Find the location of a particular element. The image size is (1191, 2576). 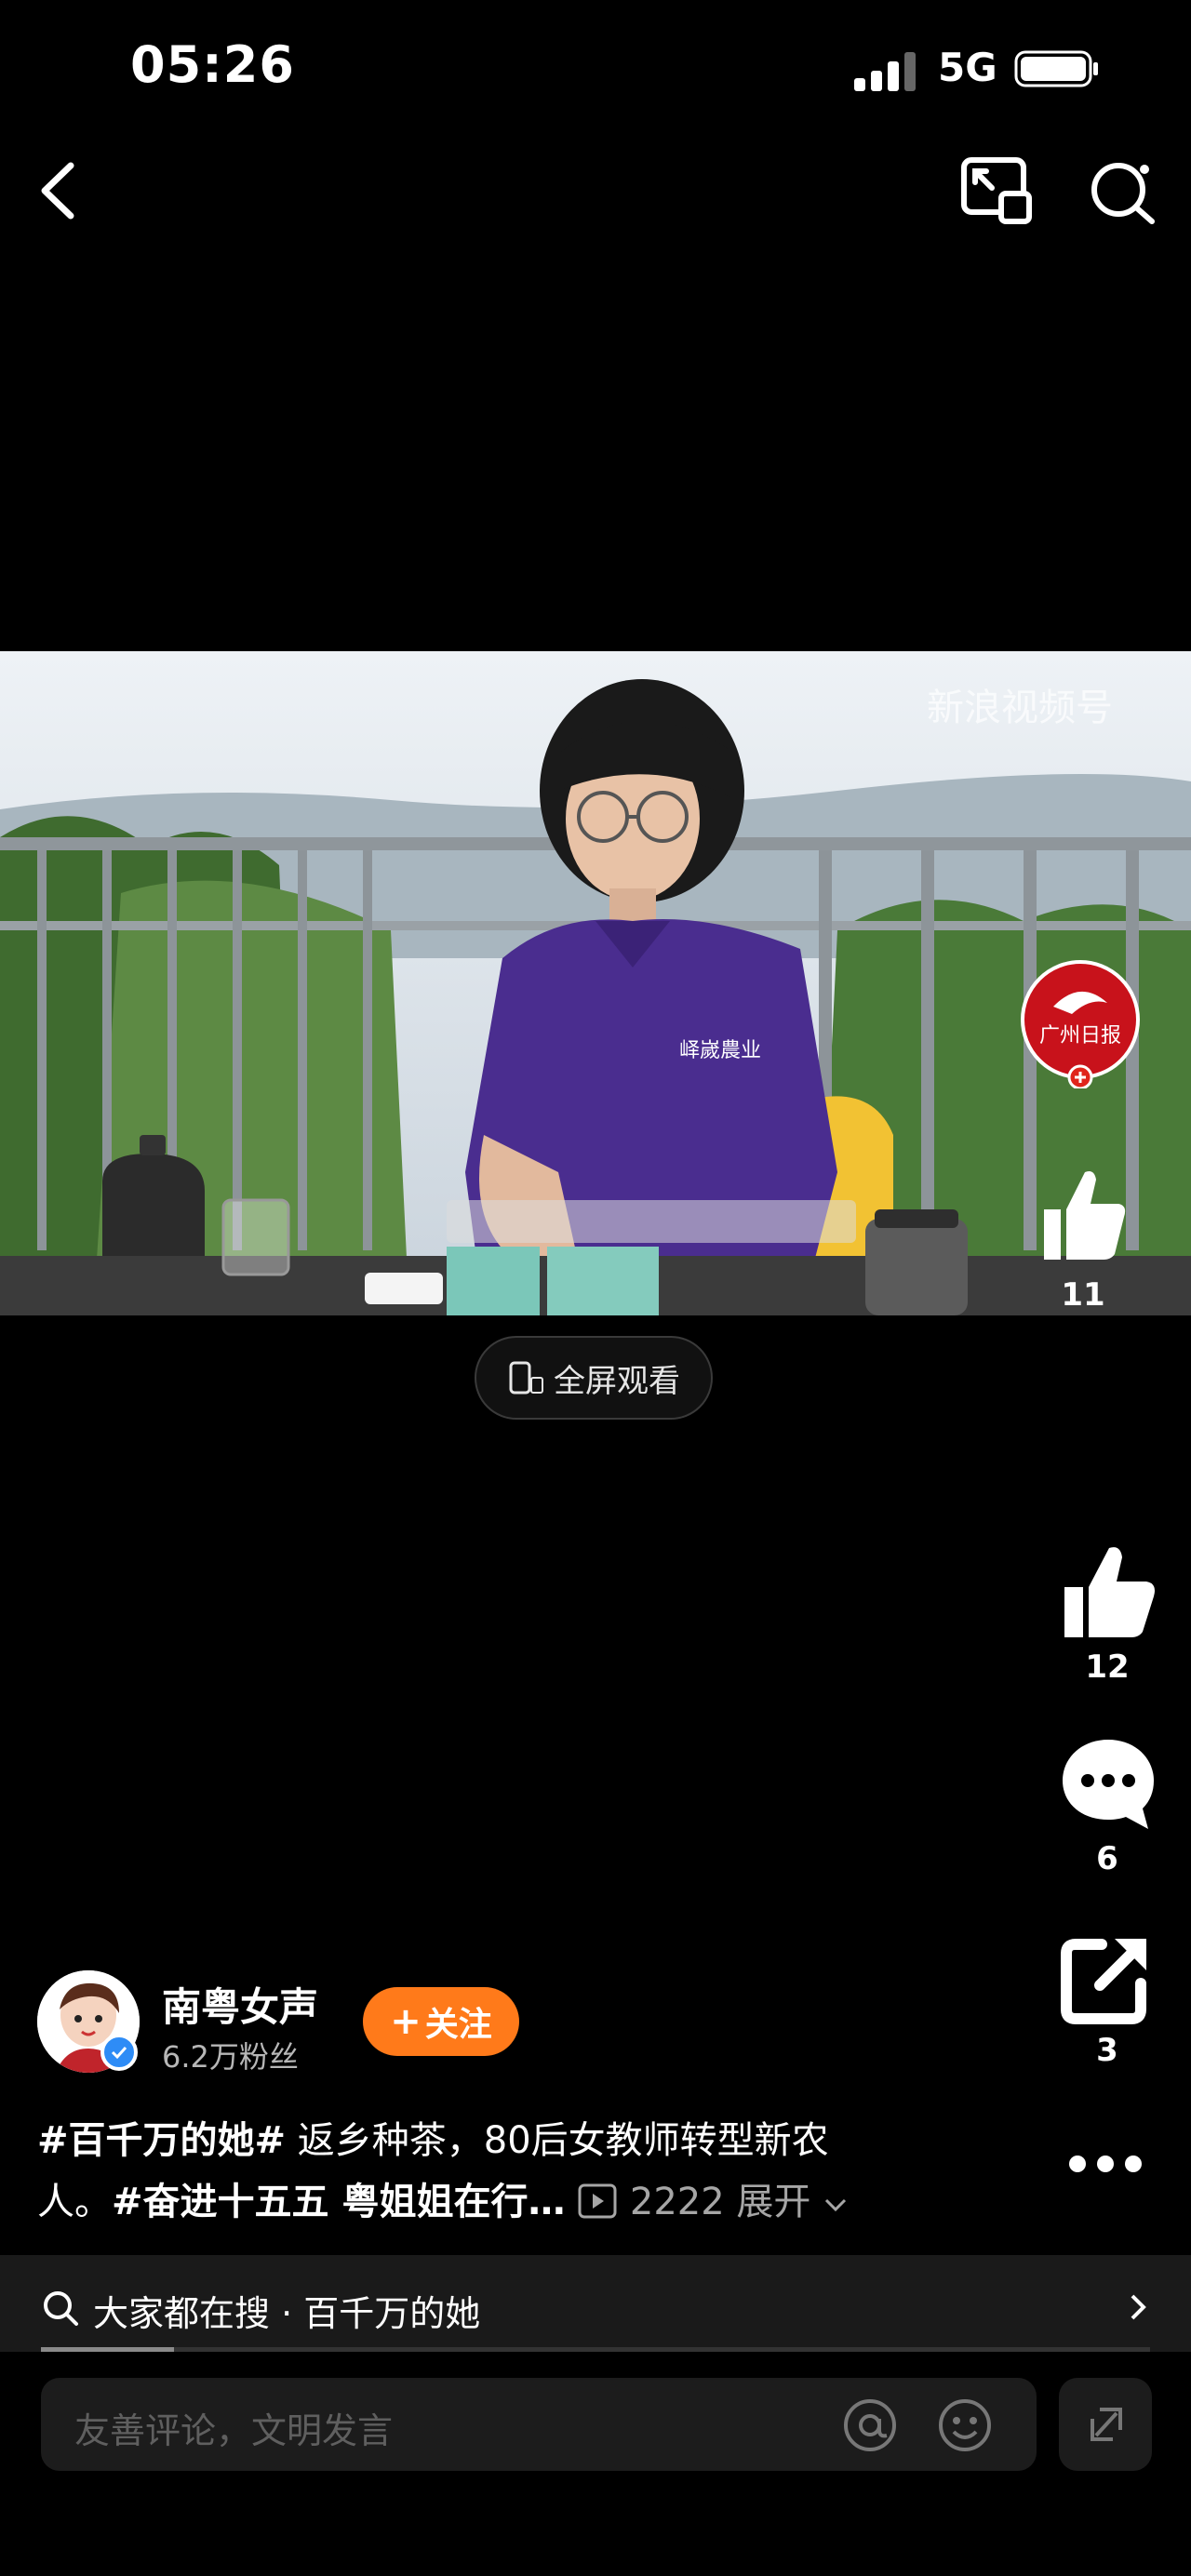

follow-button: + 关注 is located at coordinates (441, 2021).